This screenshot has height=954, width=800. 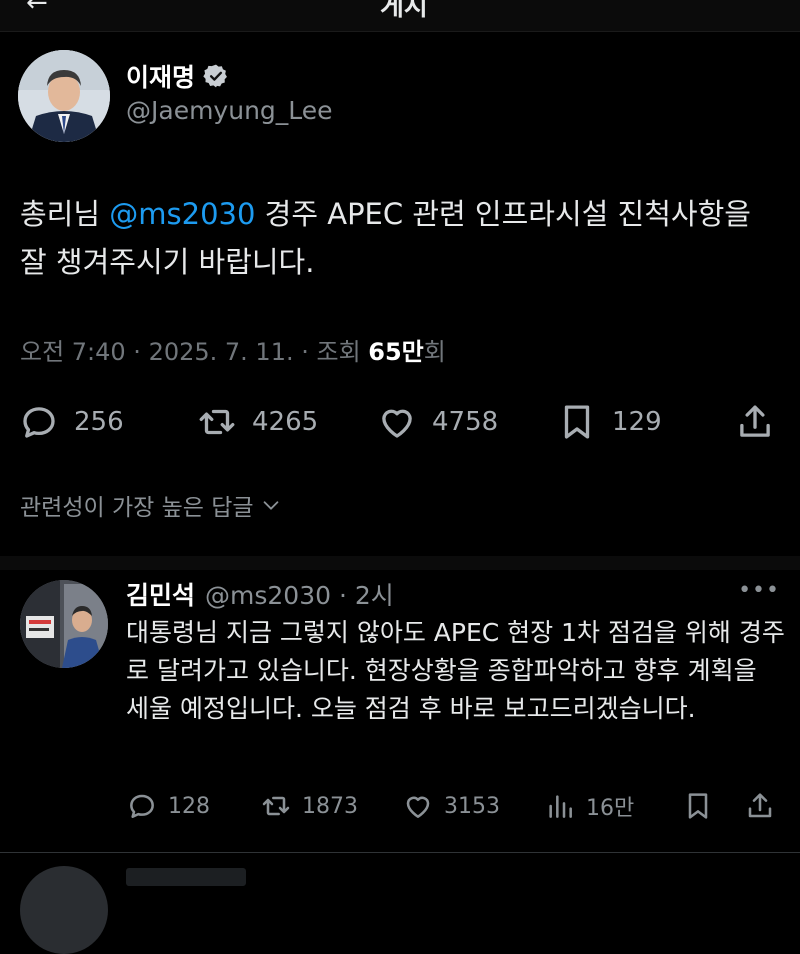 What do you see at coordinates (64, 624) in the screenshot?
I see `reply-avatar` at bounding box center [64, 624].